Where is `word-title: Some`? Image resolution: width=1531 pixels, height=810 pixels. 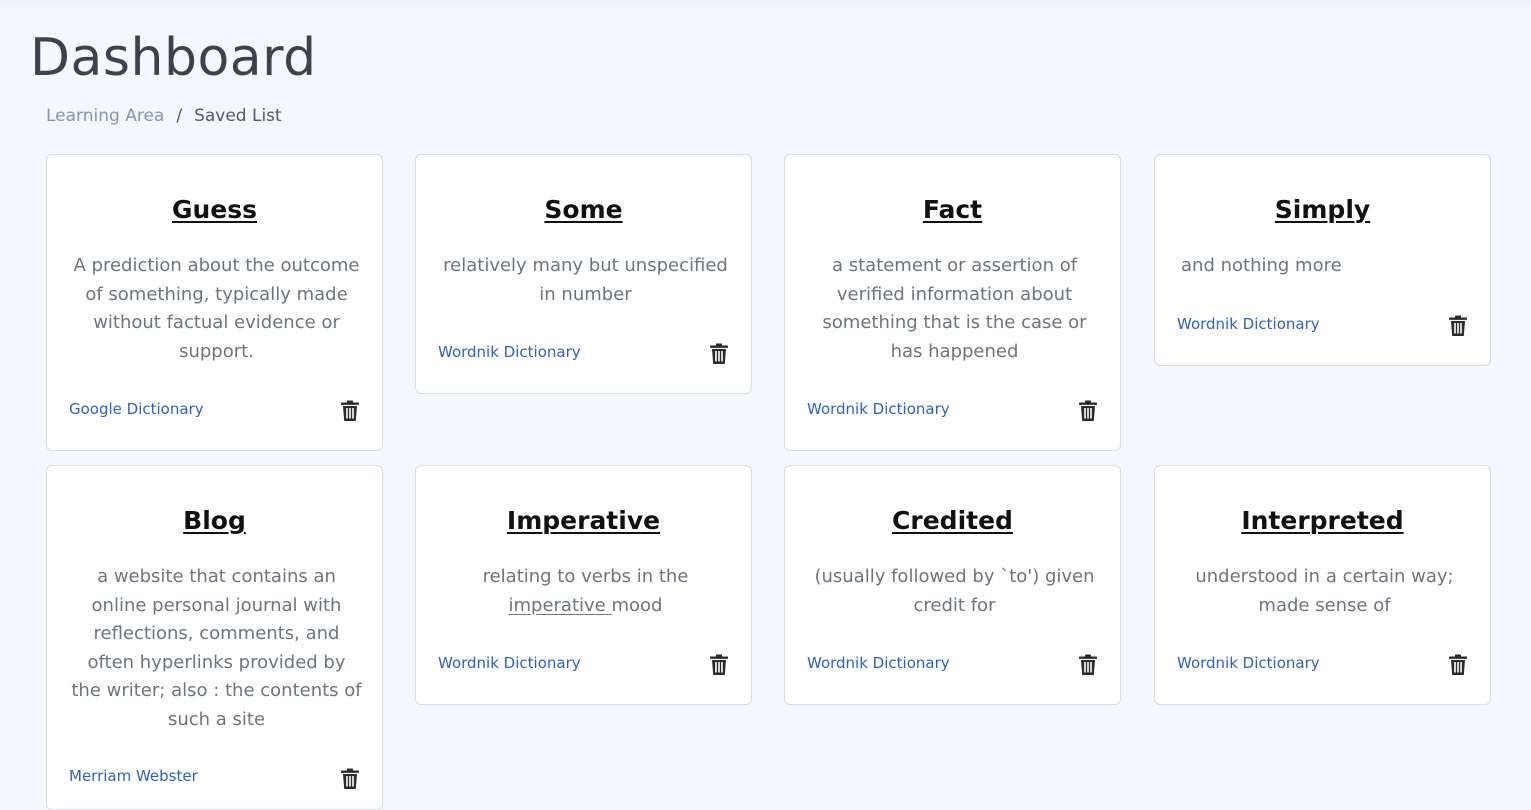 word-title: Some is located at coordinates (583, 209).